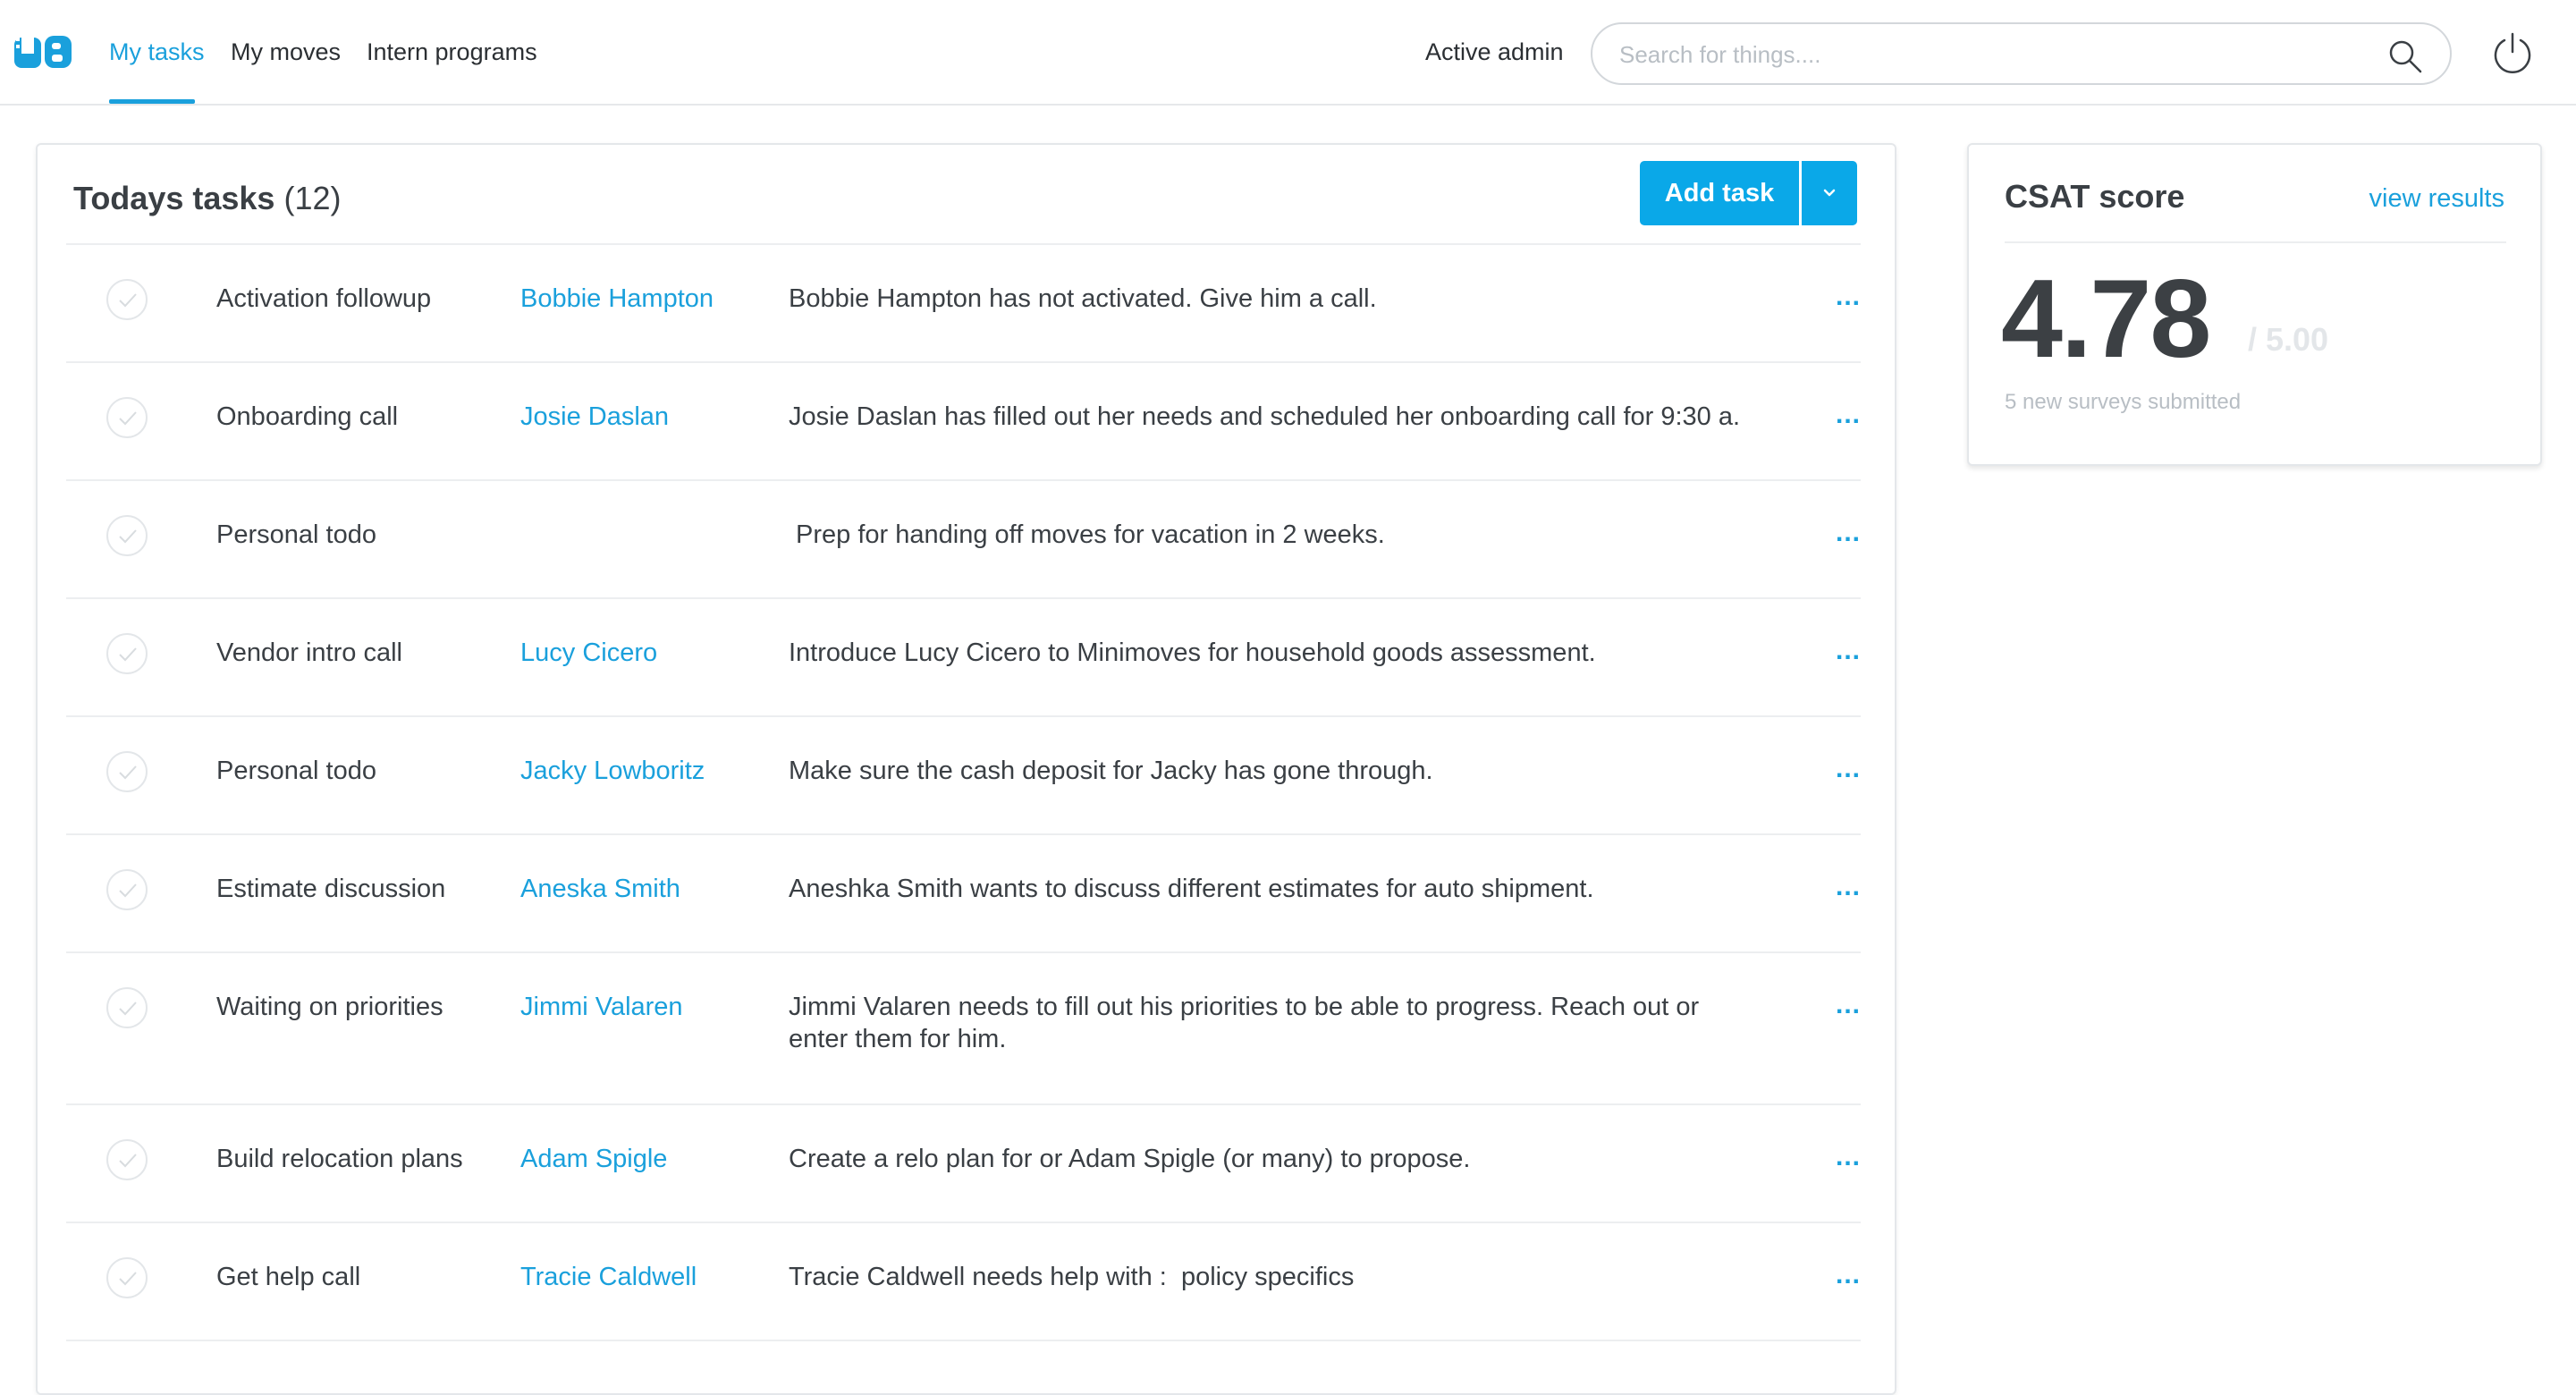 Image resolution: width=2576 pixels, height=1395 pixels. I want to click on task-type: Onboarding call, so click(307, 416).